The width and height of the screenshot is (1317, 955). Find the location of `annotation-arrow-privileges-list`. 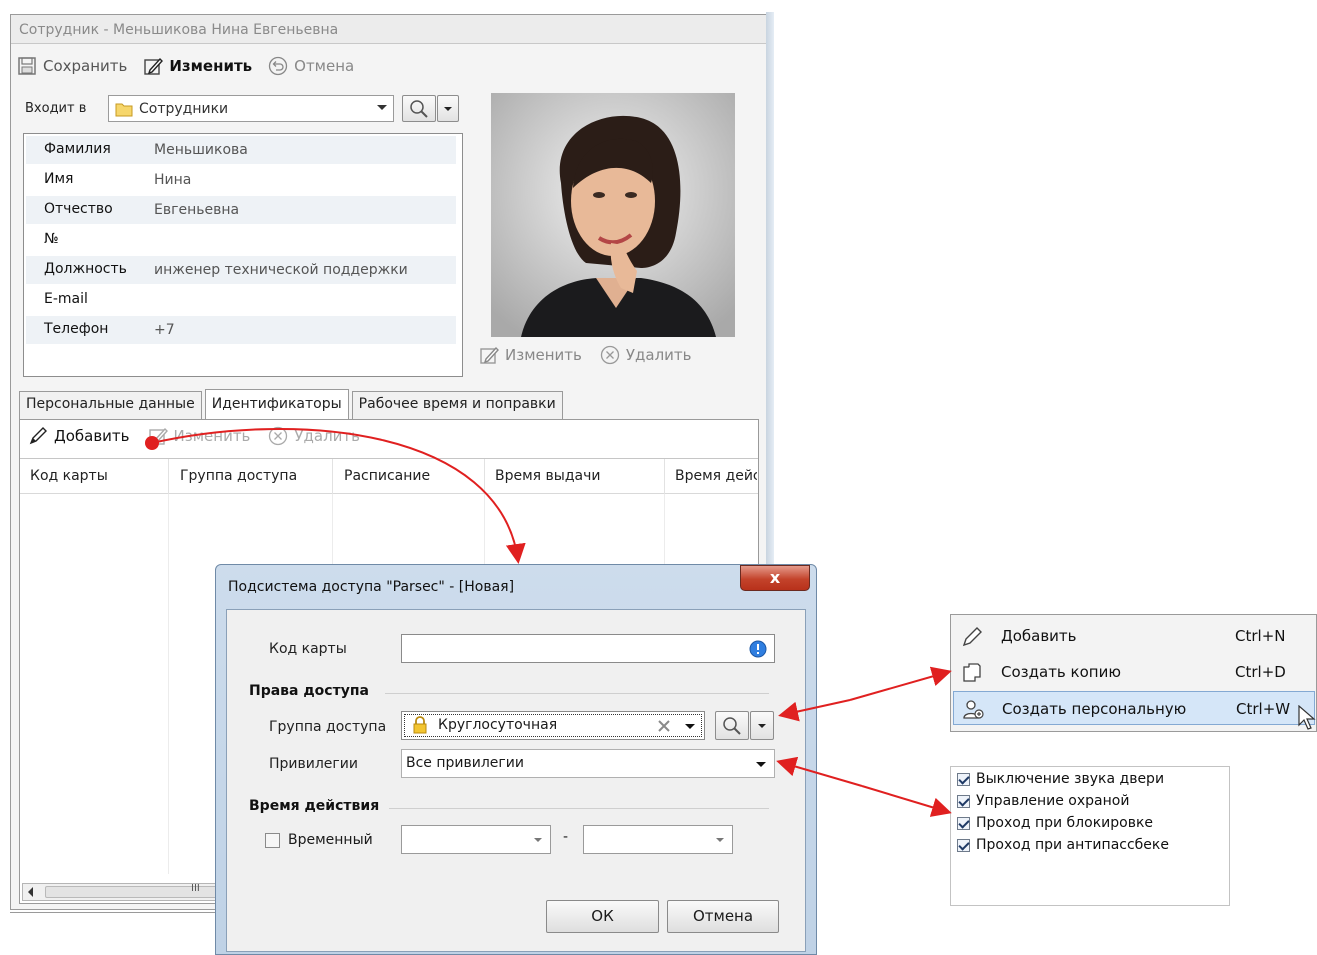

annotation-arrow-privileges-list is located at coordinates (906, 801).